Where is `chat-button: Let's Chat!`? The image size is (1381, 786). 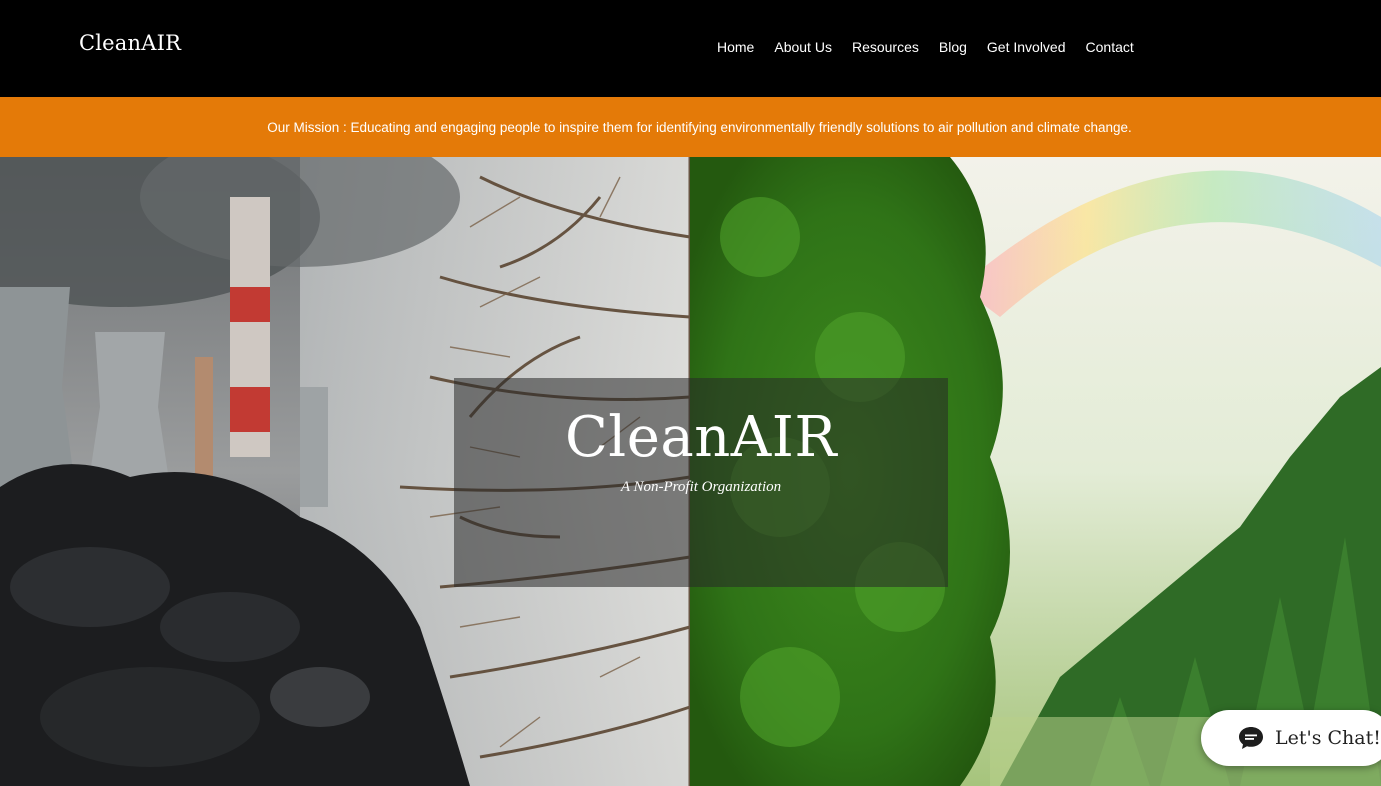
chat-button: Let's Chat! is located at coordinates (1291, 738).